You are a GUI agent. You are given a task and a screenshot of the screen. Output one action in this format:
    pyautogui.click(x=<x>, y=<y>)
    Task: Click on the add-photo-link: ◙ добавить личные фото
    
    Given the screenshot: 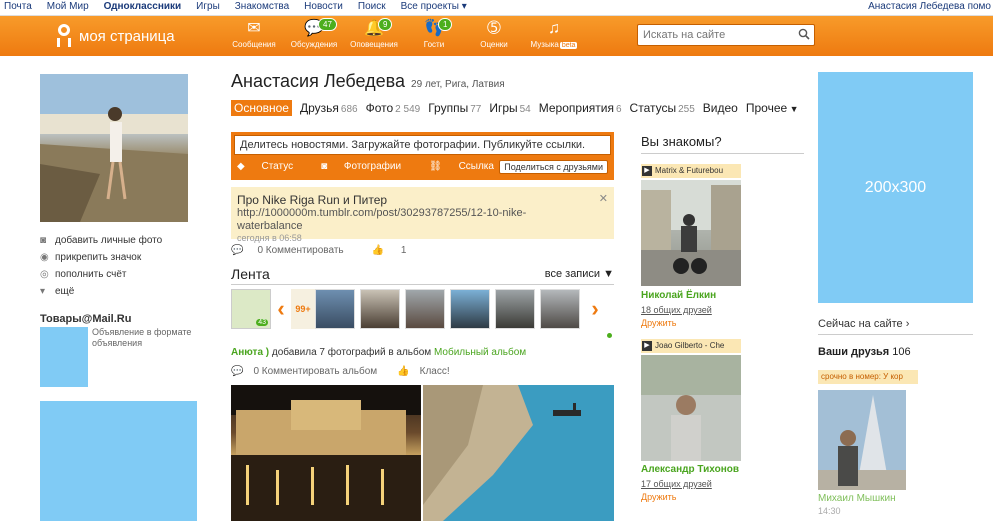 What is the action you would take?
    pyautogui.click(x=101, y=240)
    